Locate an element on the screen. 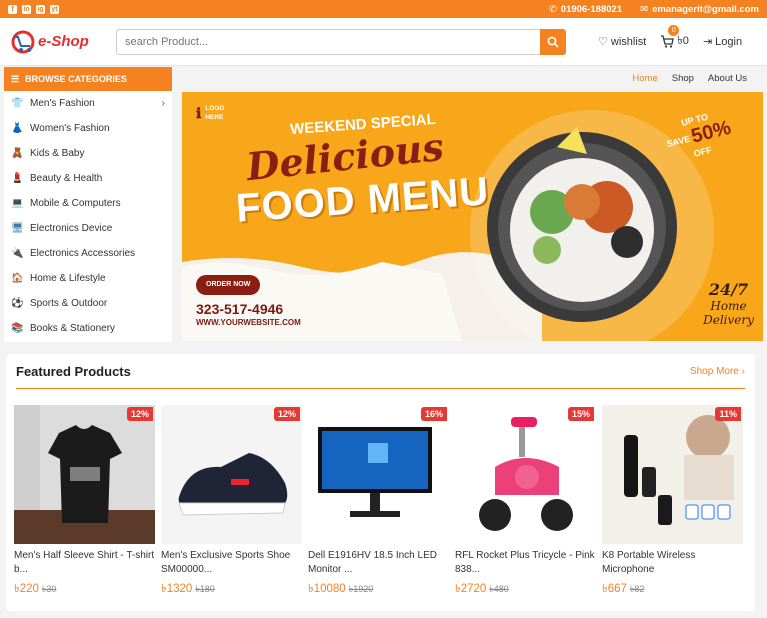 This screenshot has height=618, width=767. laptop-icon: 💻 is located at coordinates (17, 203).